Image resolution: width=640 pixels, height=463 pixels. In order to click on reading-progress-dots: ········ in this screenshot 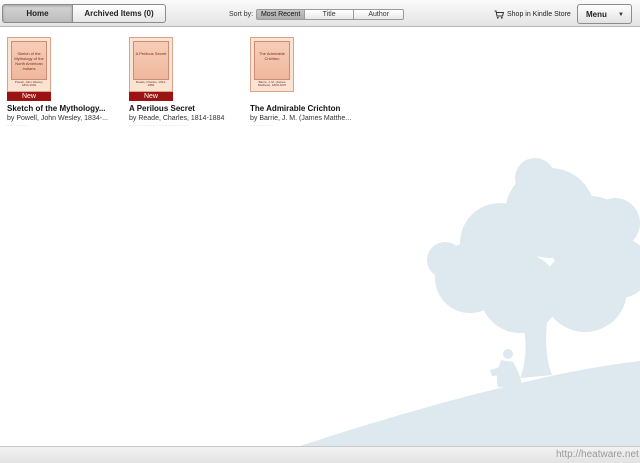, I will do `click(262, 126)`.